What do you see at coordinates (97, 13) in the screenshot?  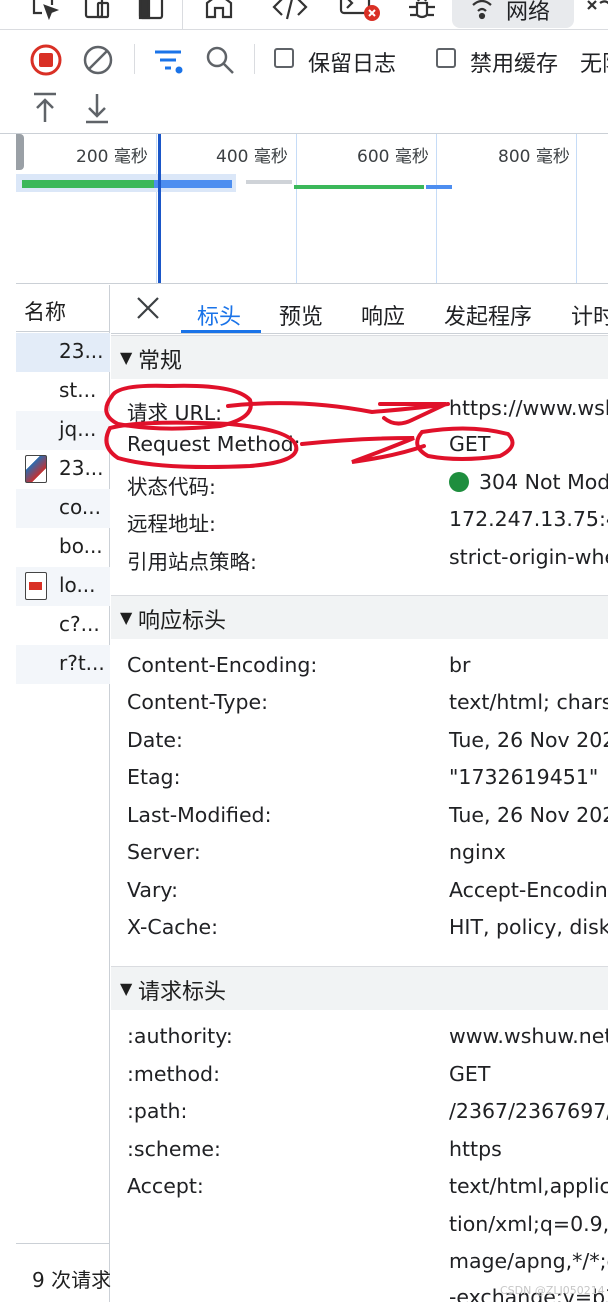 I see `device-toolbar-icon` at bounding box center [97, 13].